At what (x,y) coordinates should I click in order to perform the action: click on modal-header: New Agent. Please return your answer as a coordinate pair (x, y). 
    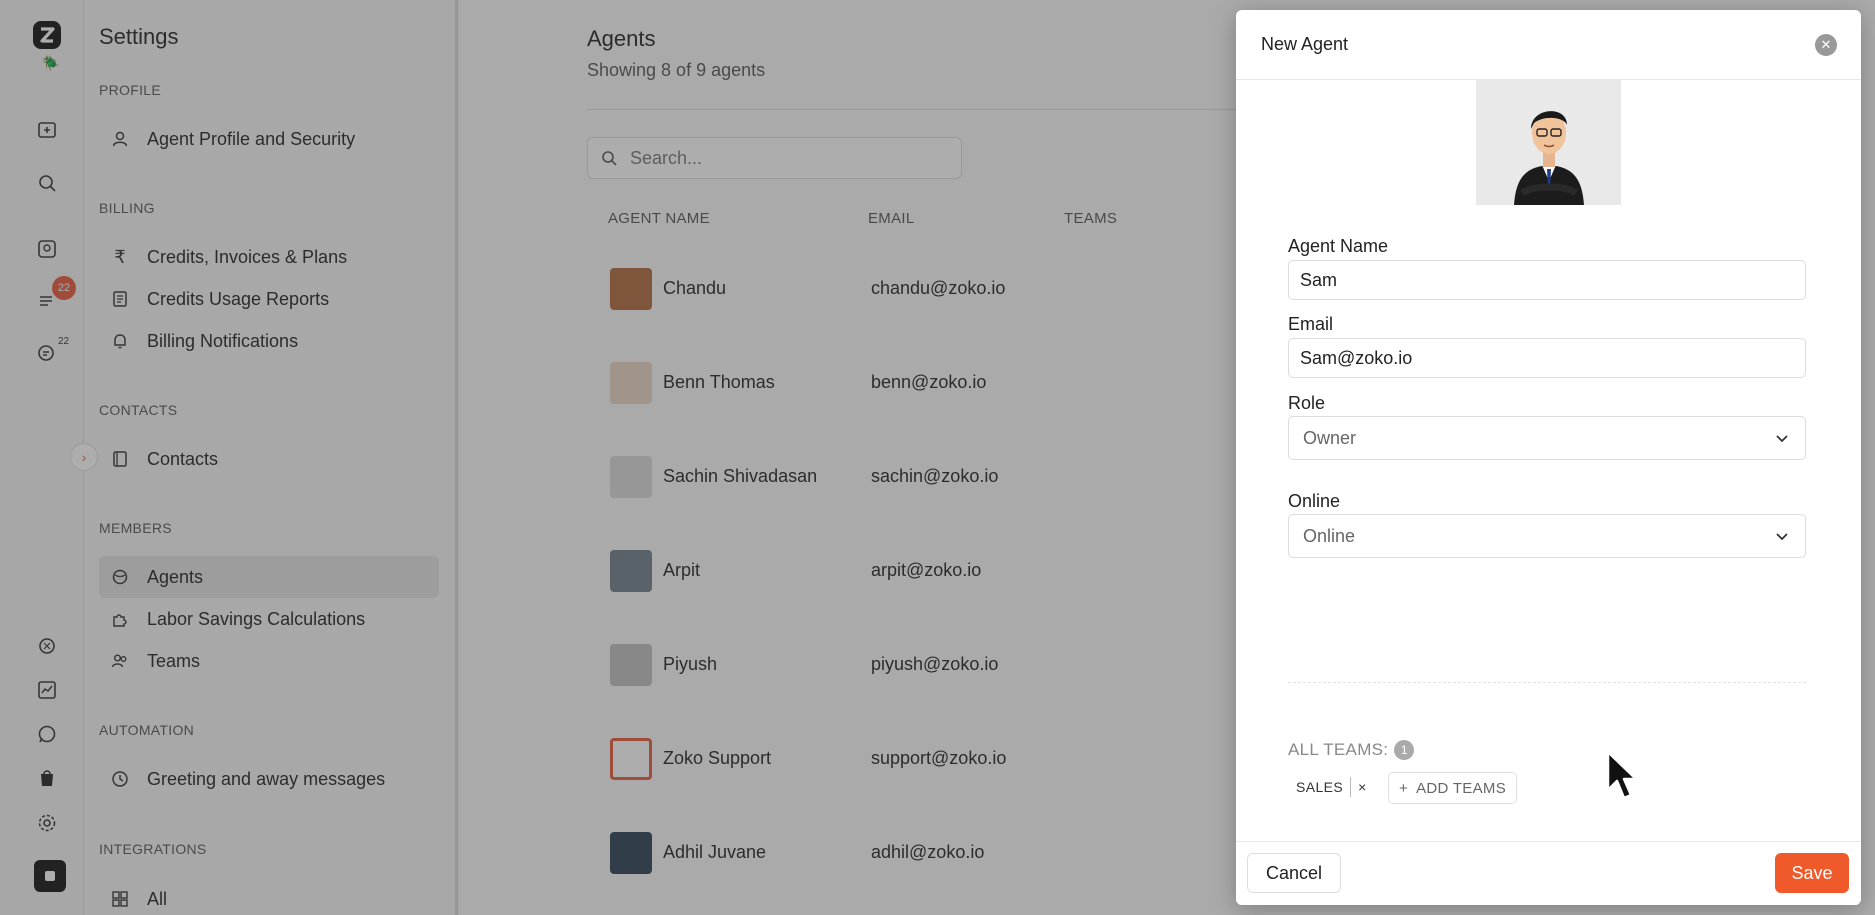
    Looking at the image, I should click on (1548, 45).